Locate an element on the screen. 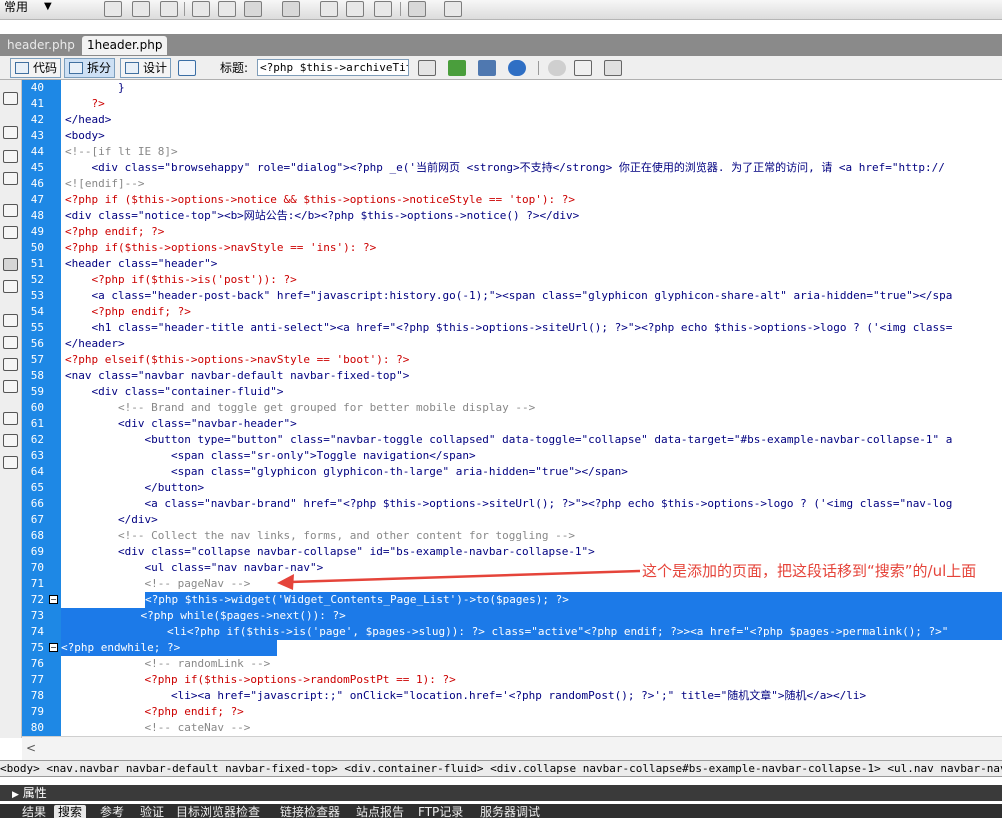 The width and height of the screenshot is (1002, 818). results-tab: 参考 is located at coordinates (112, 811).